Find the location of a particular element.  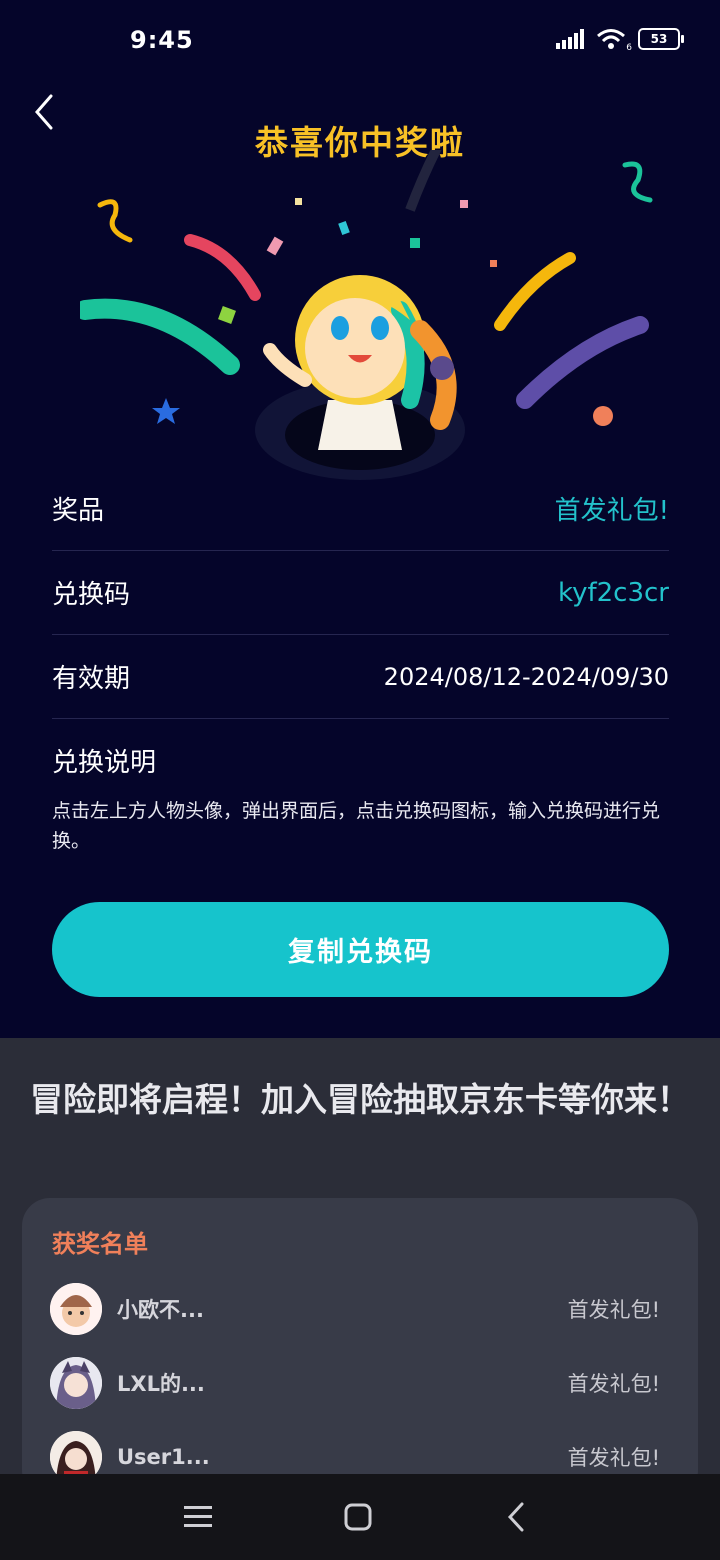

menu-icon is located at coordinates (198, 1516).